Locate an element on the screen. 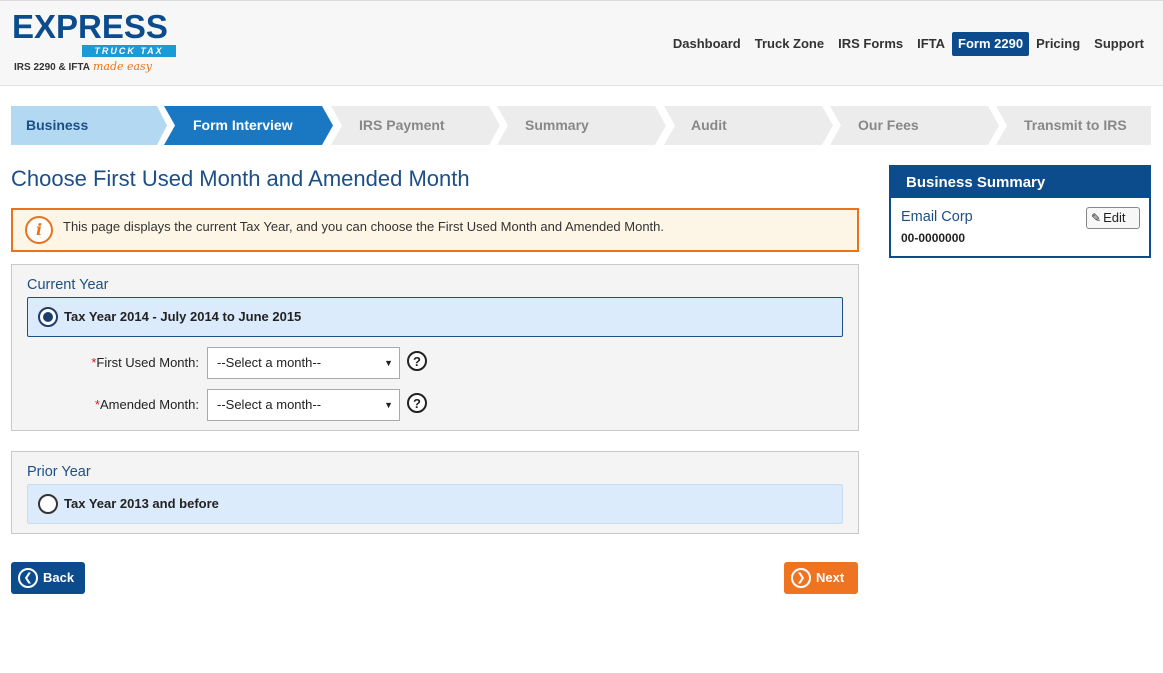  step-audit: Audit is located at coordinates (749, 125).